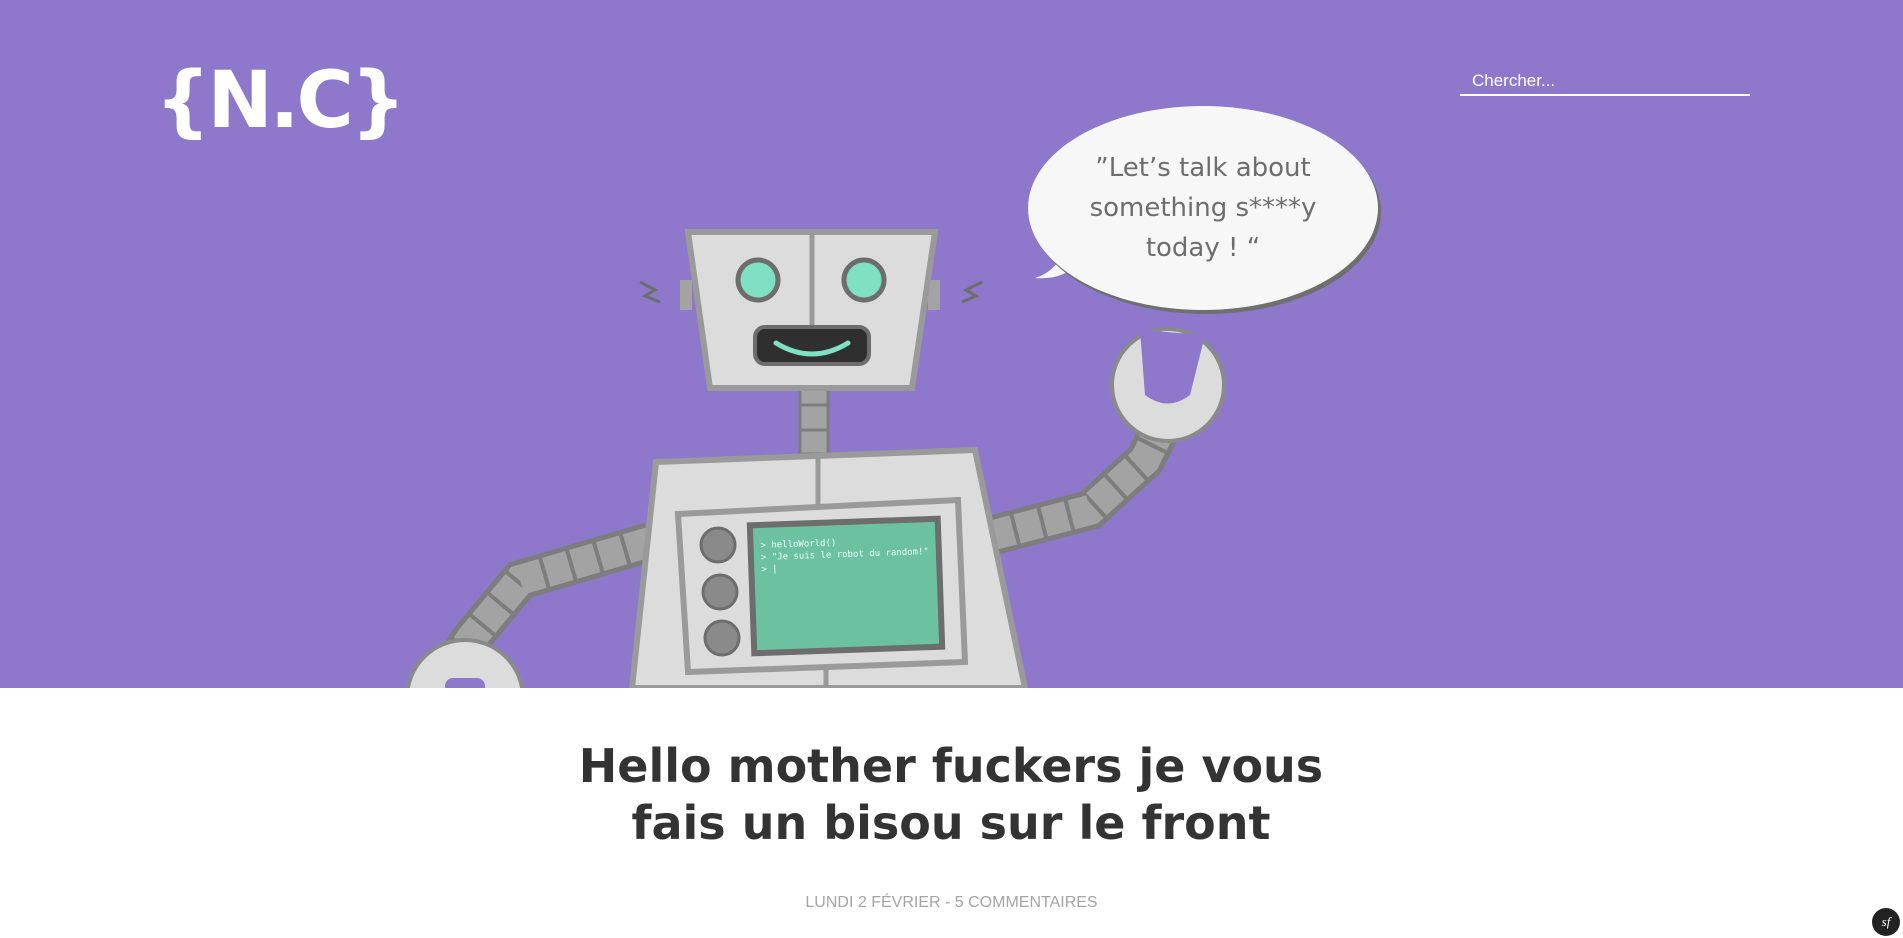 The image size is (1903, 938). Describe the element at coordinates (1105, 441) in the screenshot. I see `robot-right-arm` at that location.